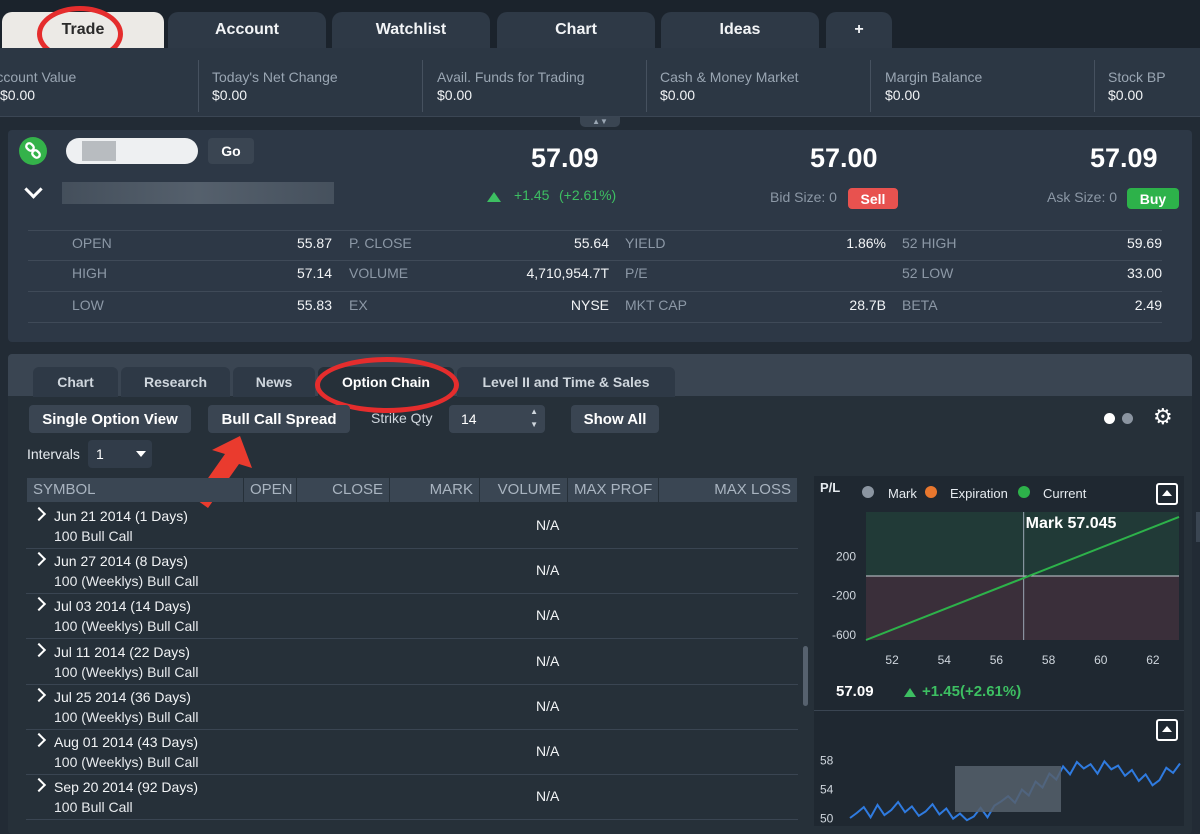 This screenshot has width=1200, height=834. What do you see at coordinates (1127, 418) in the screenshot?
I see `page-dot` at bounding box center [1127, 418].